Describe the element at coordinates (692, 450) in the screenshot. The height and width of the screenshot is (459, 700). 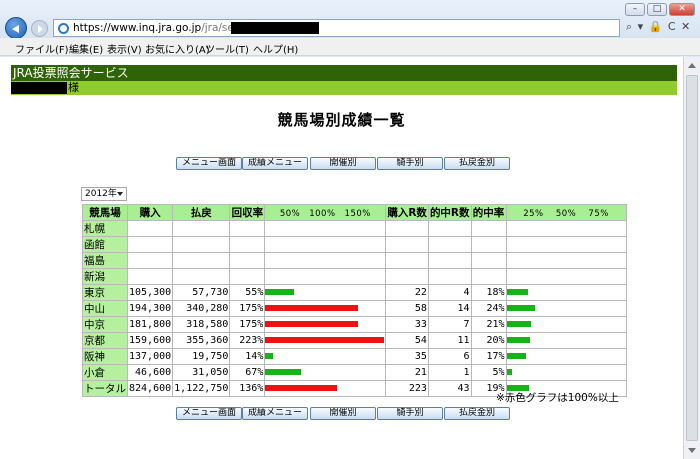
I see `scroll-down-arrow-icon` at that location.